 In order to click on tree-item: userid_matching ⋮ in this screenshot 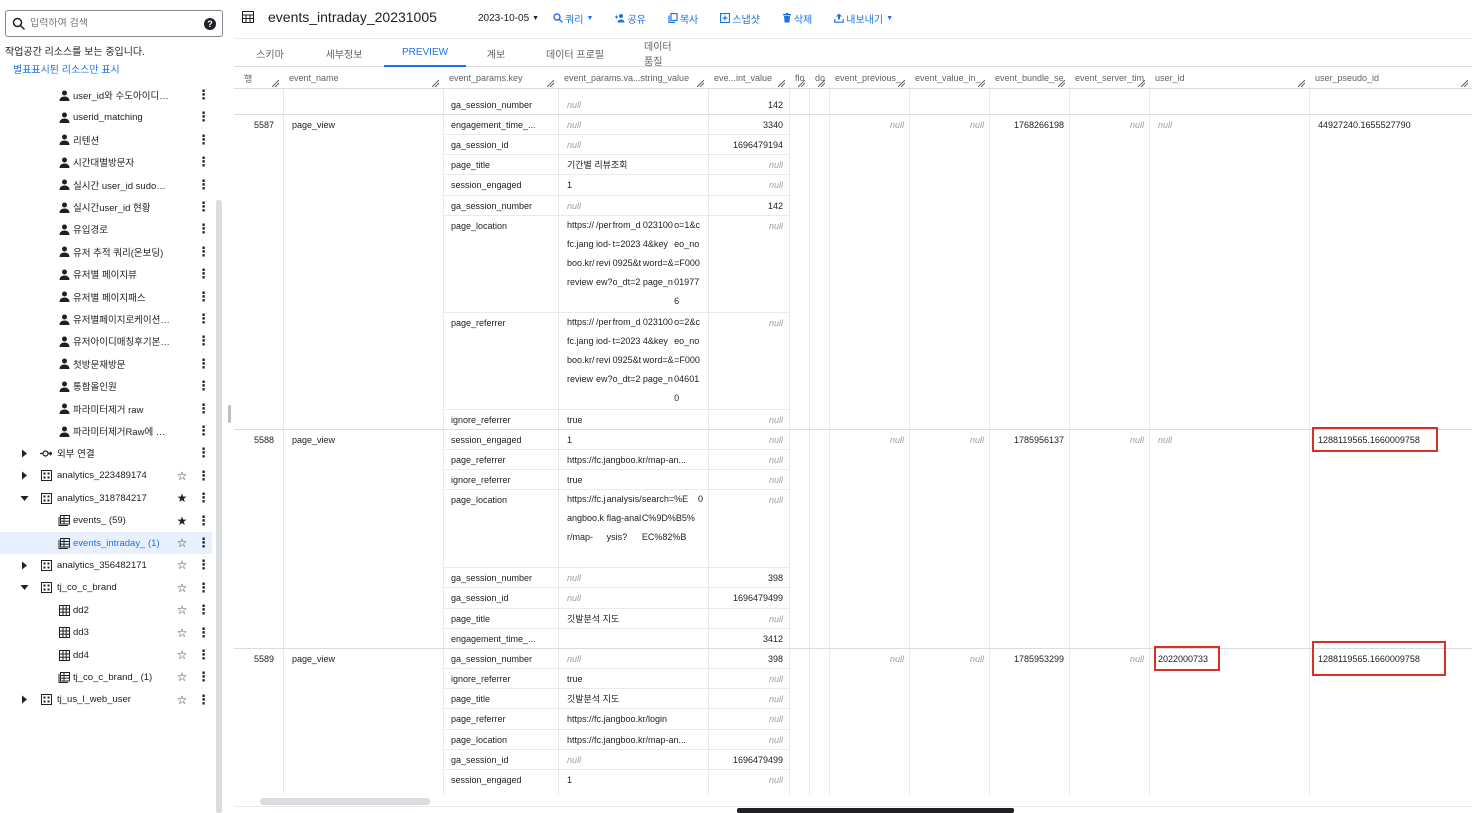, I will do `click(106, 117)`.